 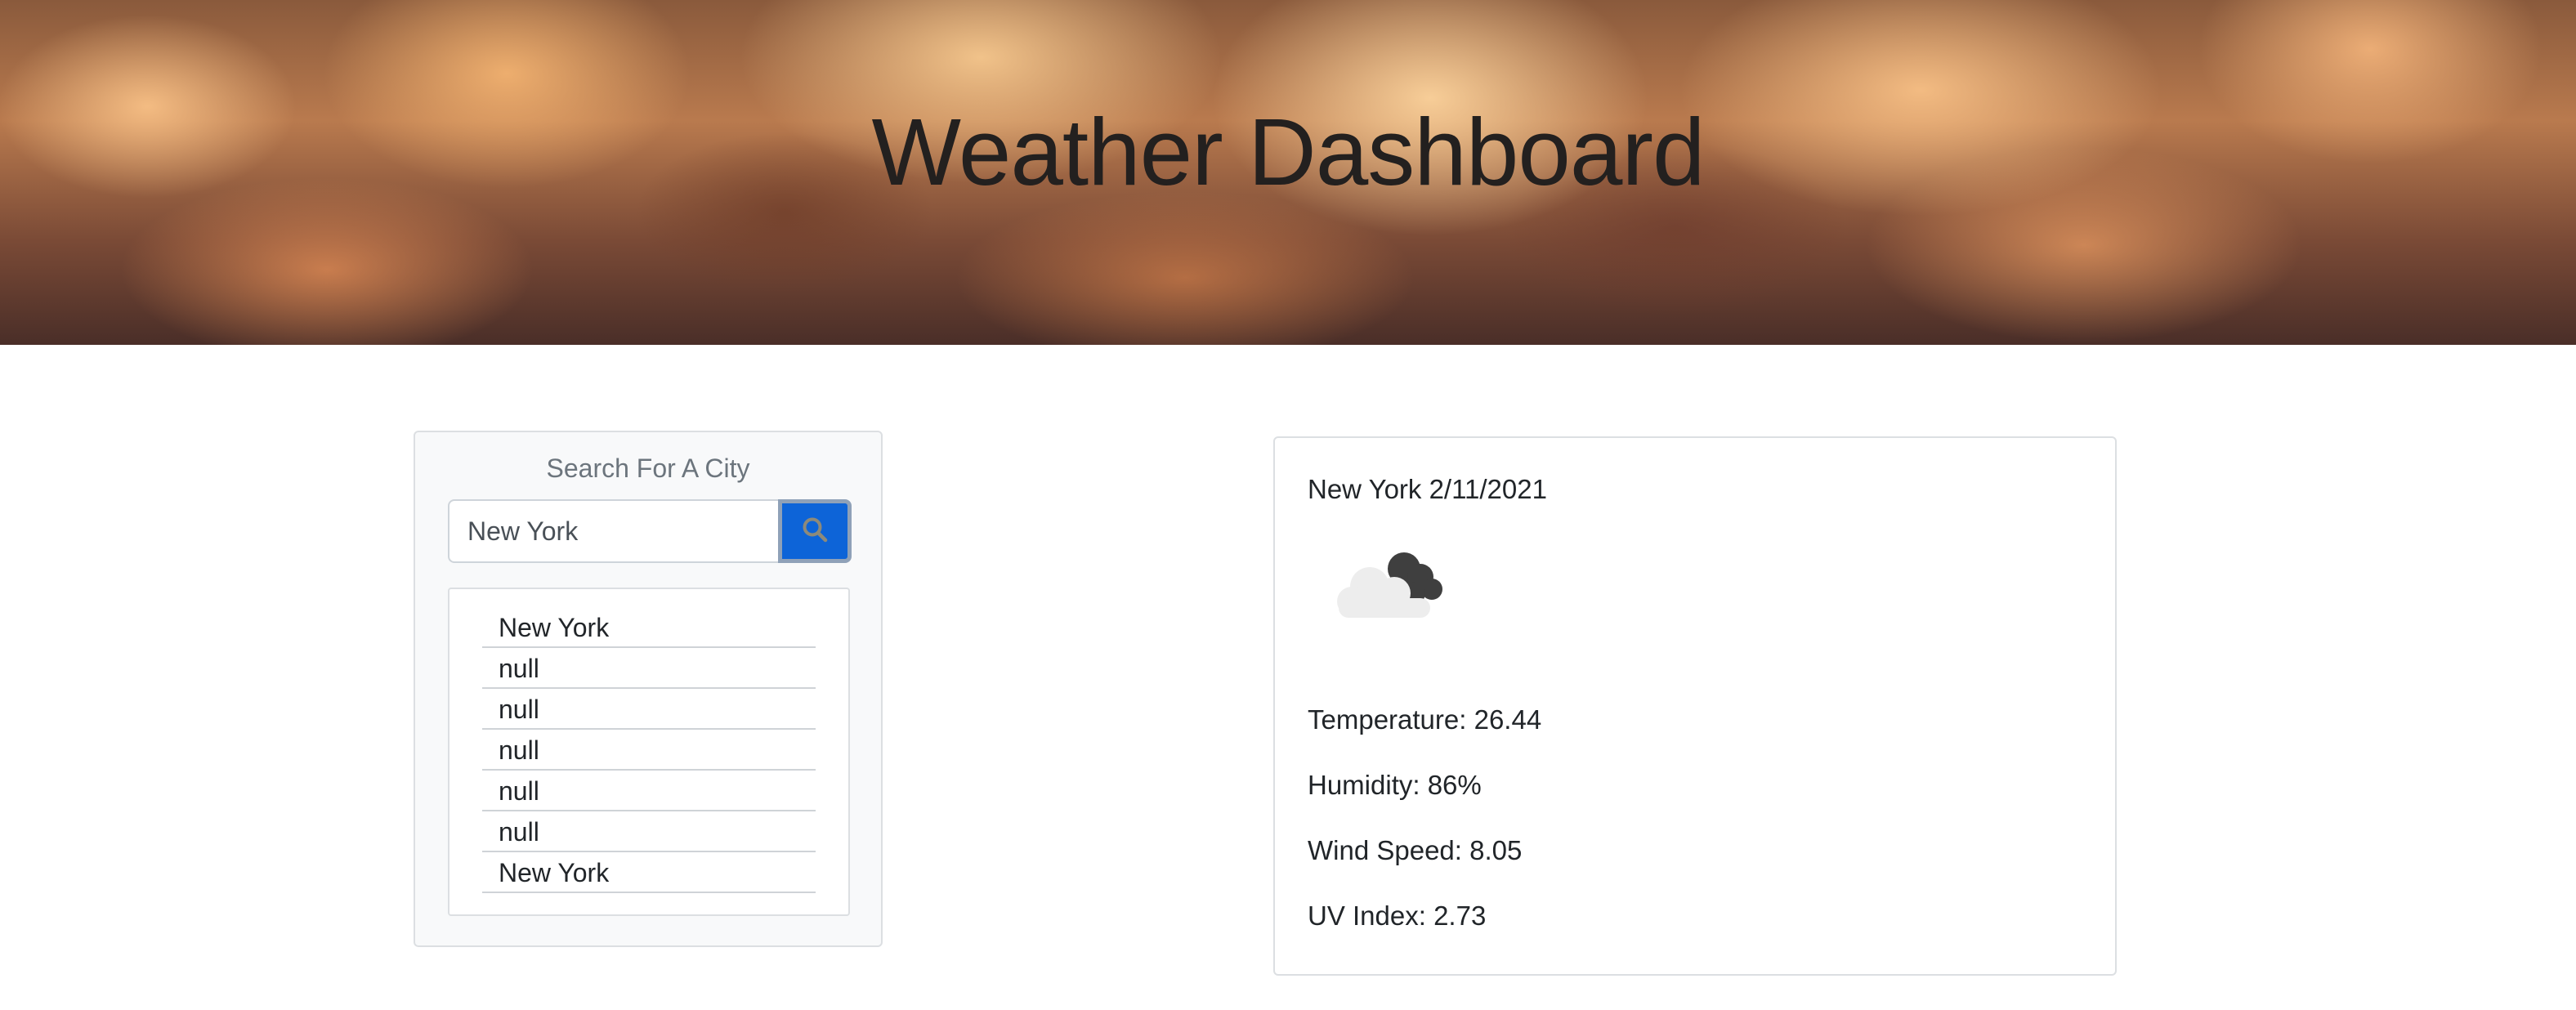 I want to click on search-group, so click(x=650, y=531).